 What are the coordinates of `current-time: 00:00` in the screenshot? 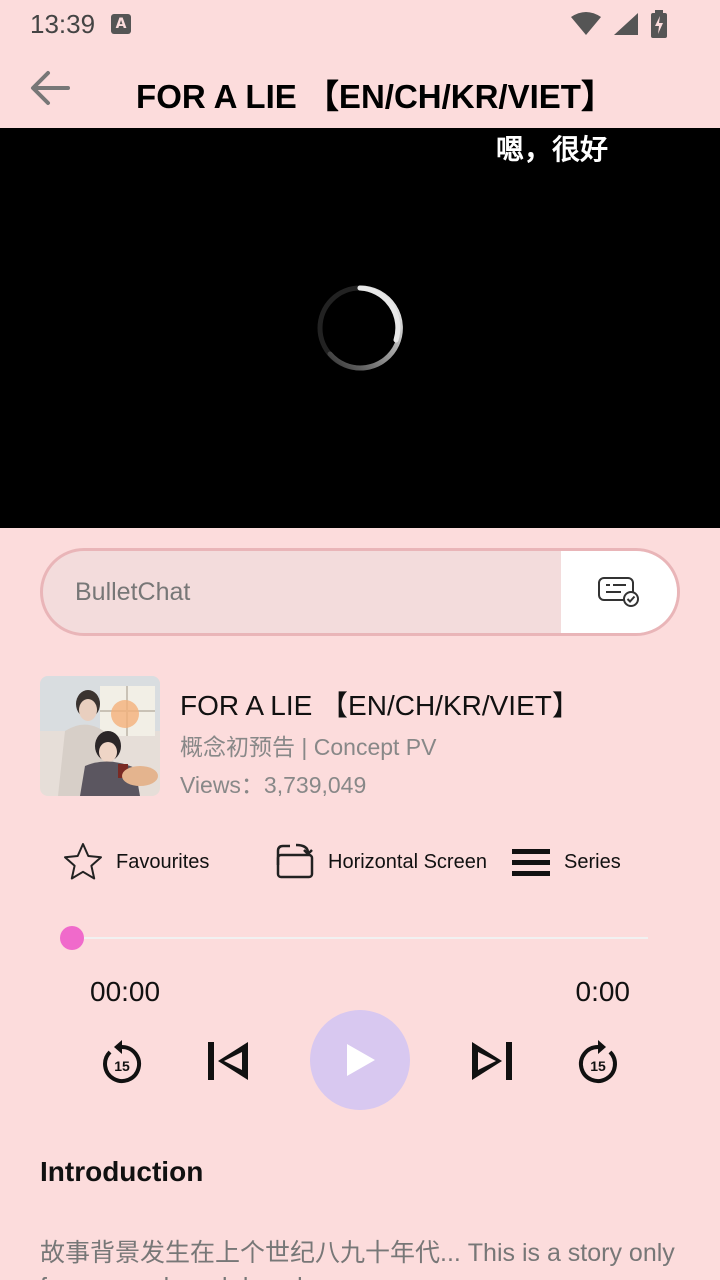 It's located at (125, 991).